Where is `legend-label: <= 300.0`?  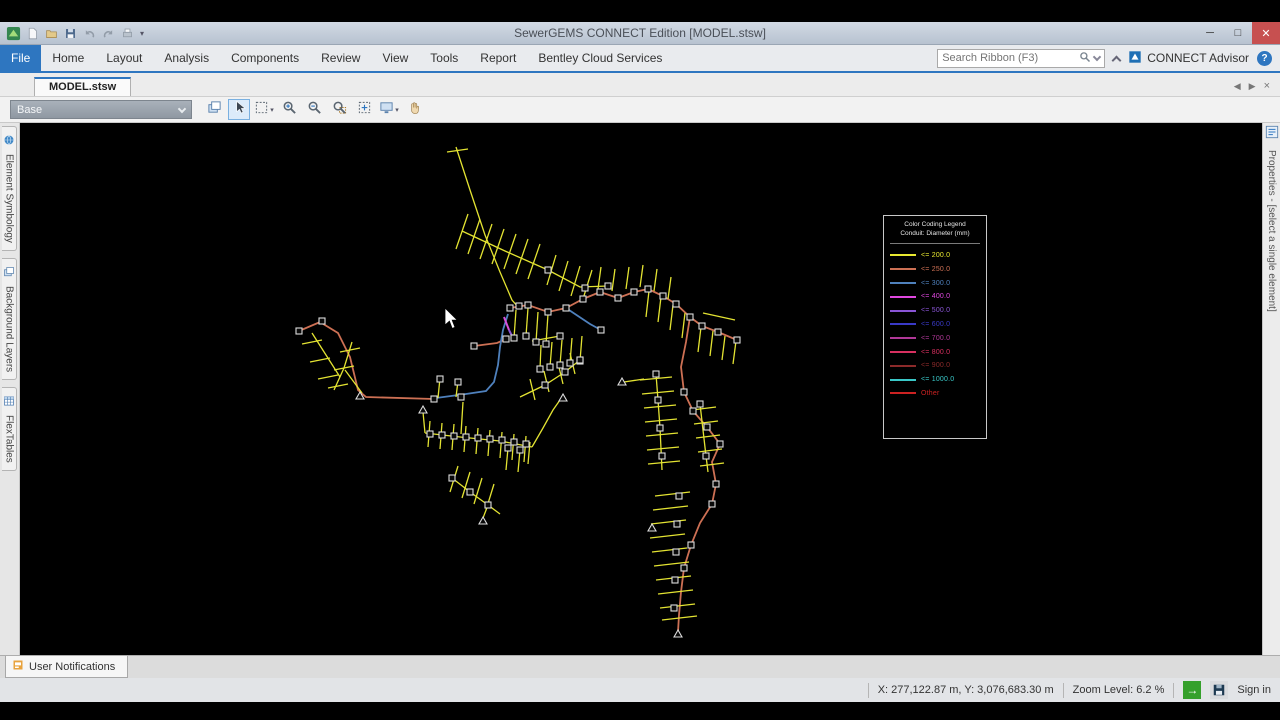 legend-label: <= 300.0 is located at coordinates (936, 283).